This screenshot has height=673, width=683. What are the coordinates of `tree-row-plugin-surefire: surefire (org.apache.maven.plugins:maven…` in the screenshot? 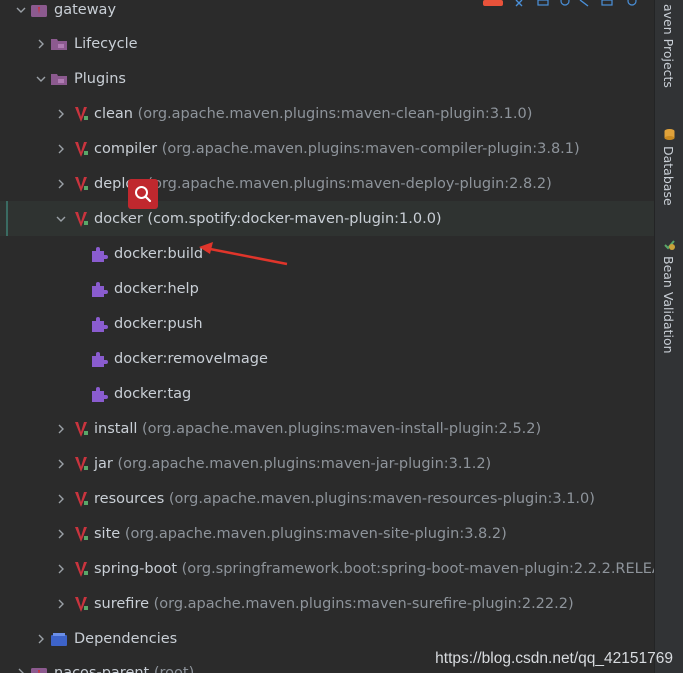 It's located at (327, 603).